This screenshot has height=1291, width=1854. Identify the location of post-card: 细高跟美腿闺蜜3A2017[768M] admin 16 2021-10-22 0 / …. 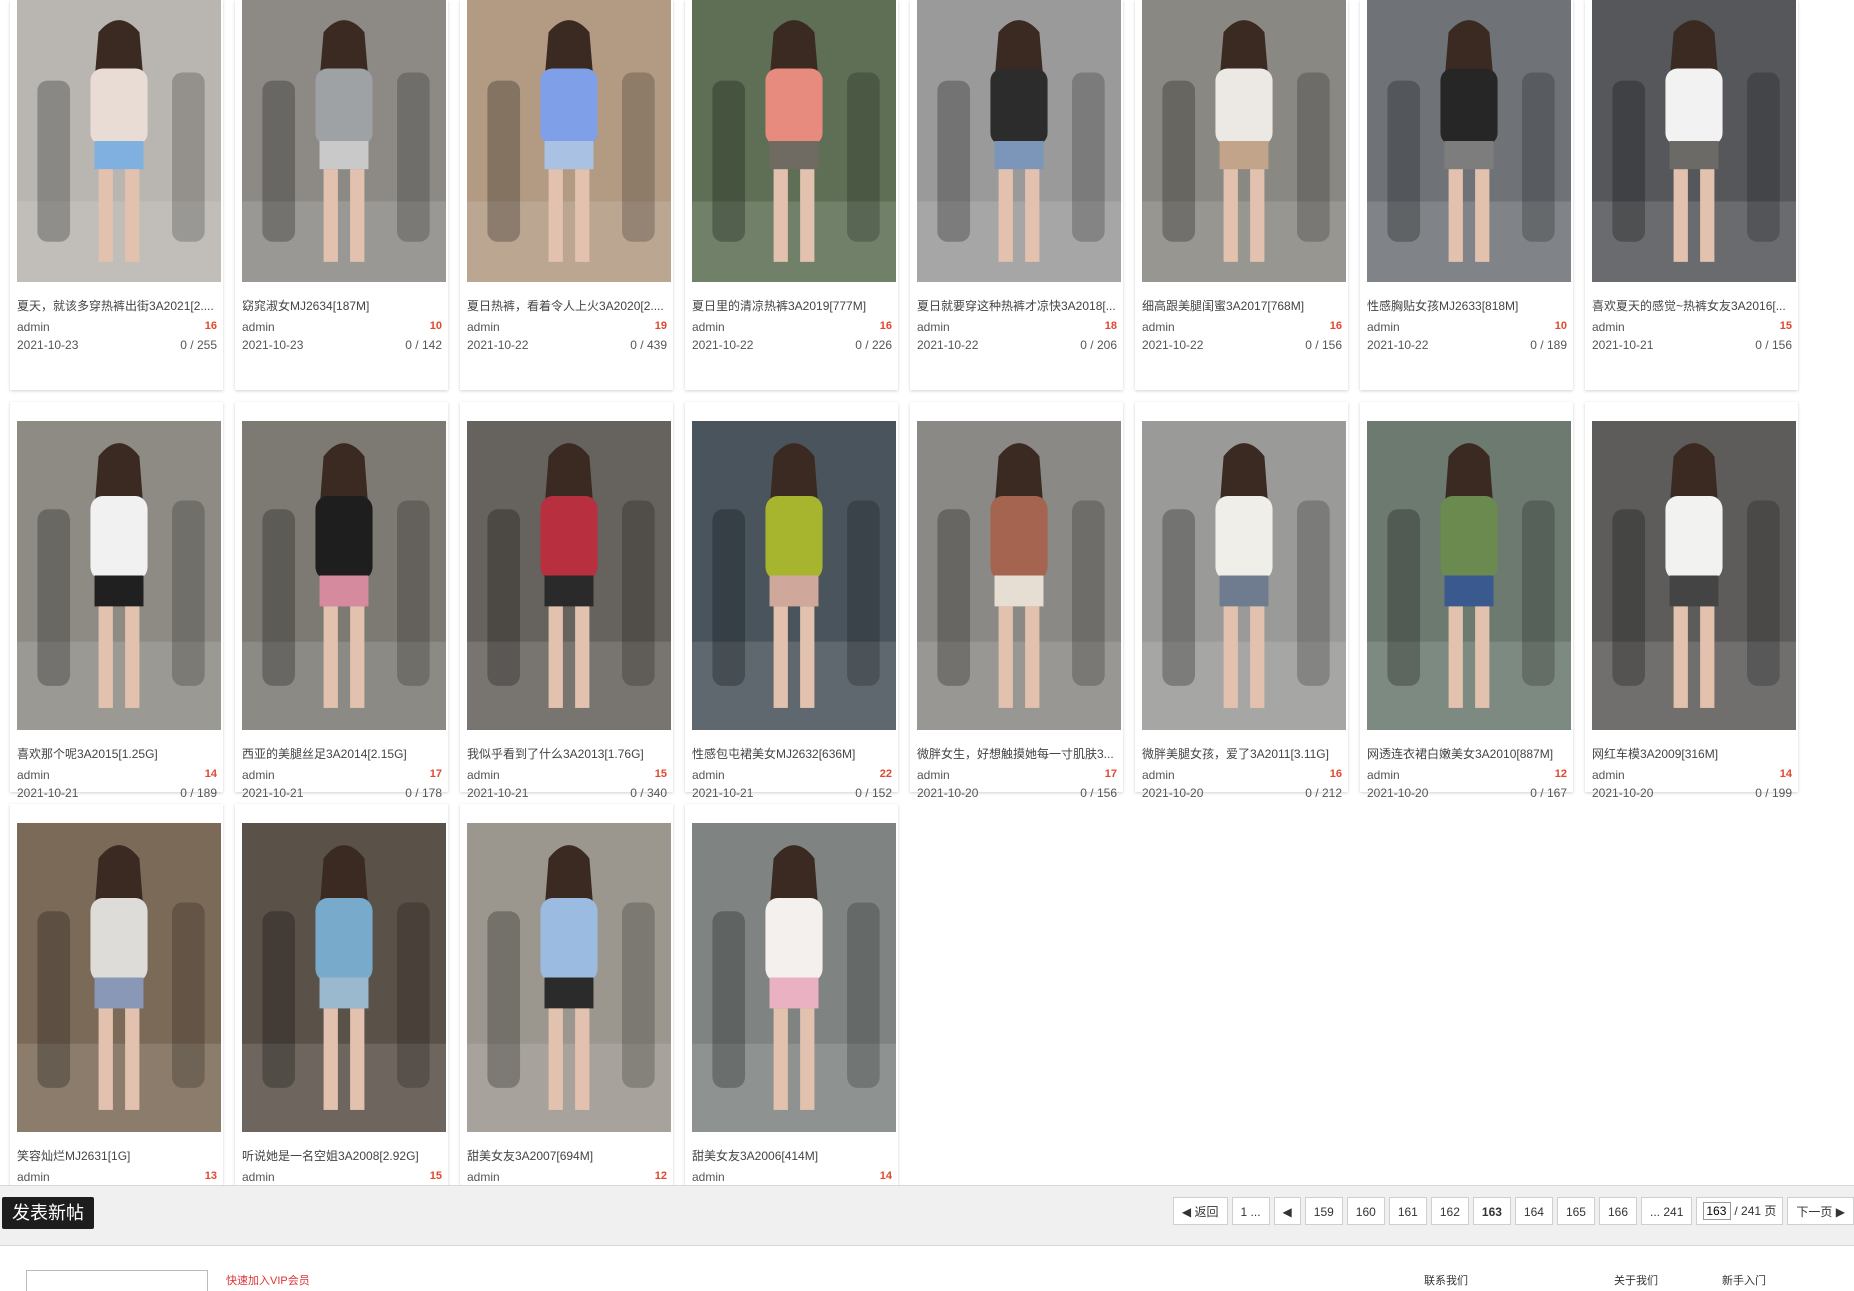
(1241, 195).